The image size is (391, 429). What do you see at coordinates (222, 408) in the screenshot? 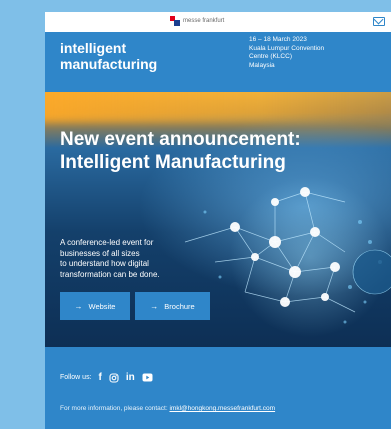
I see `contact-email-link: imkl@hongkong.messefrankfurt.com` at bounding box center [222, 408].